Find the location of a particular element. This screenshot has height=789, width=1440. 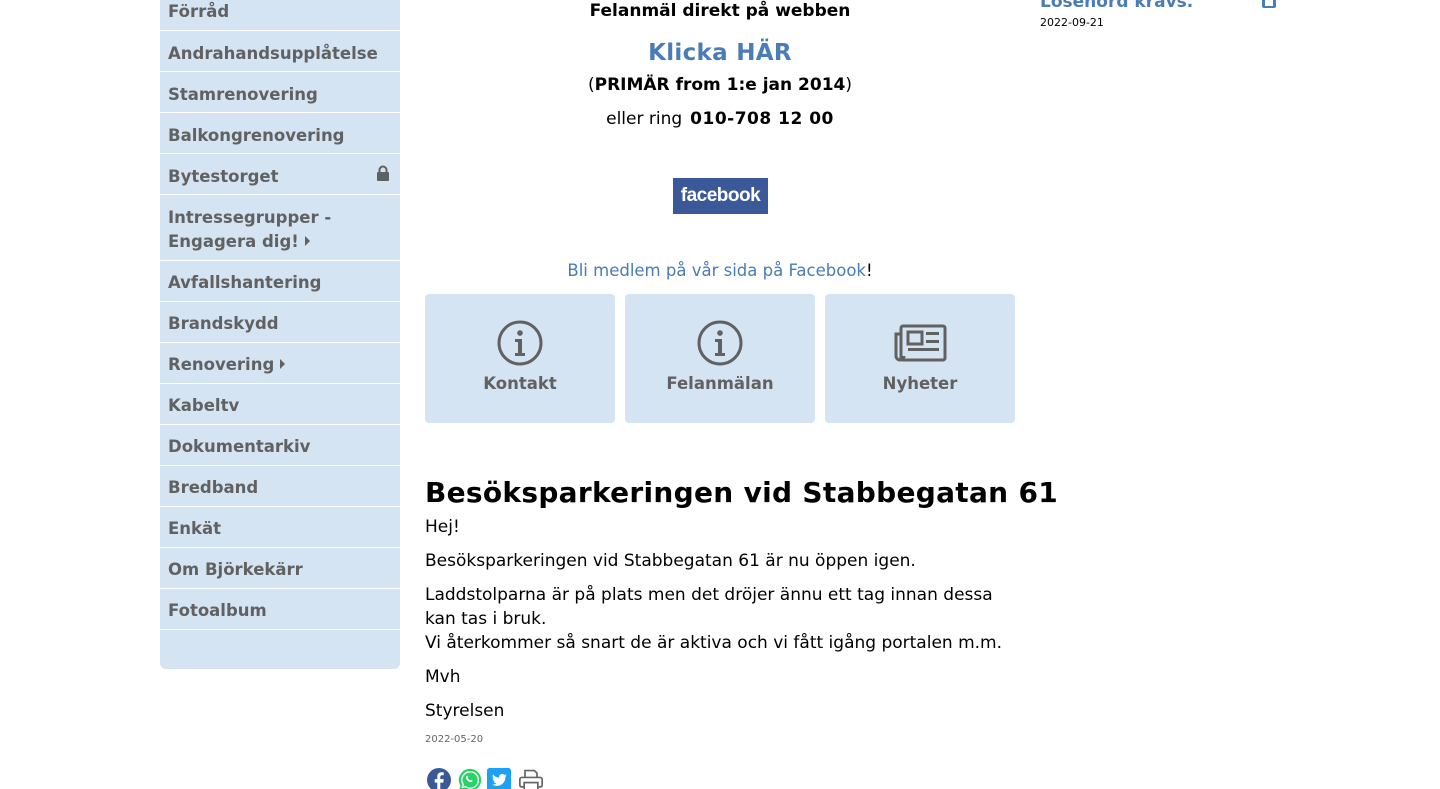

sidebar-item-fotoalbum: Fotoalbum is located at coordinates (280, 609).